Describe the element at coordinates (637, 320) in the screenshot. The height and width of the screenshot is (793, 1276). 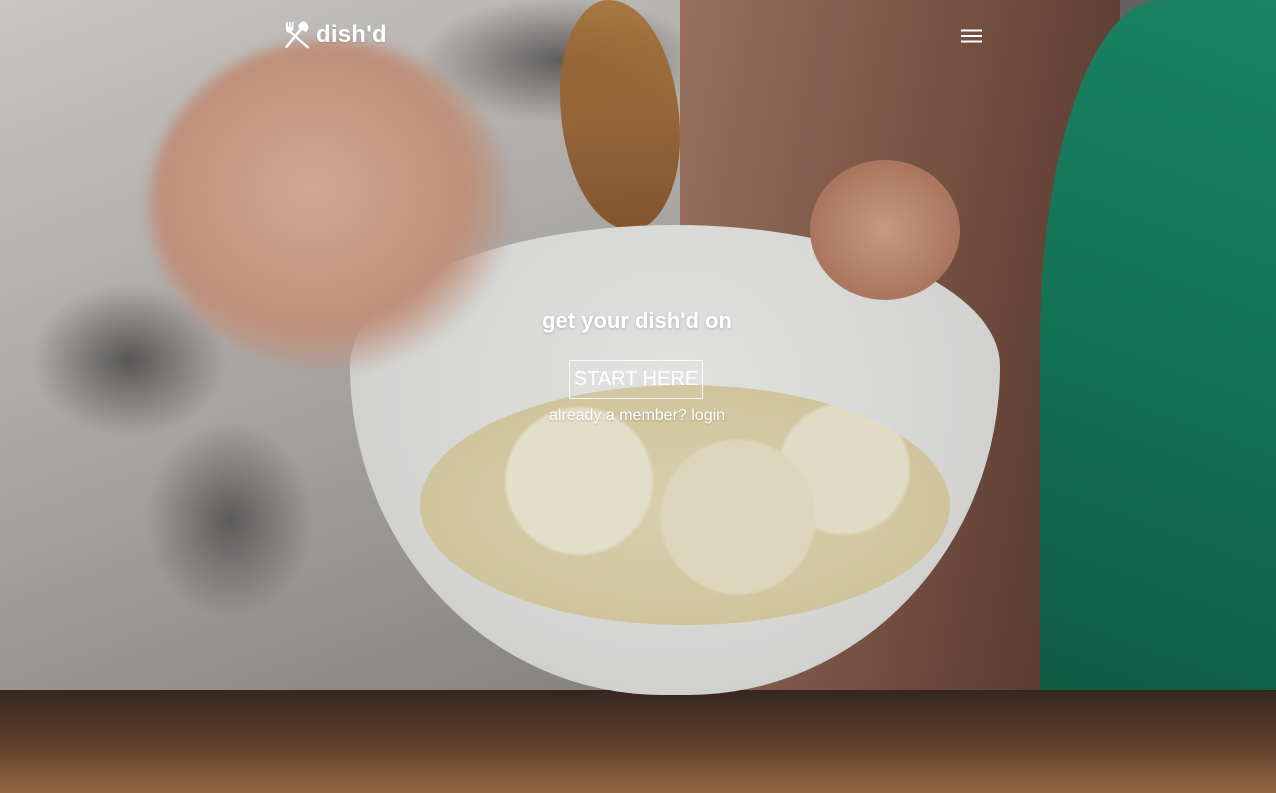
I see `hero-tagline: get your dish'd on` at that location.